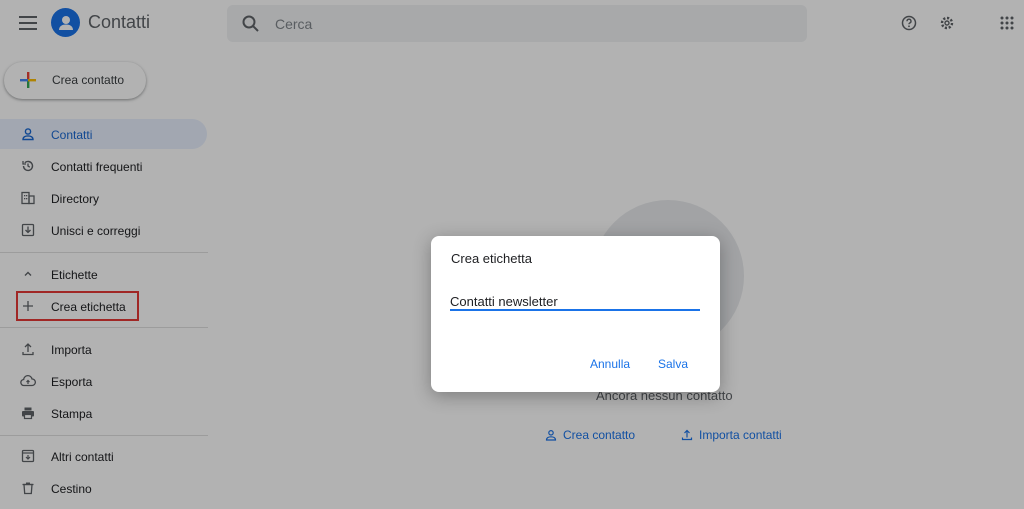 The height and width of the screenshot is (509, 1024). What do you see at coordinates (491, 258) in the screenshot?
I see `dialog-title: Crea etichetta` at bounding box center [491, 258].